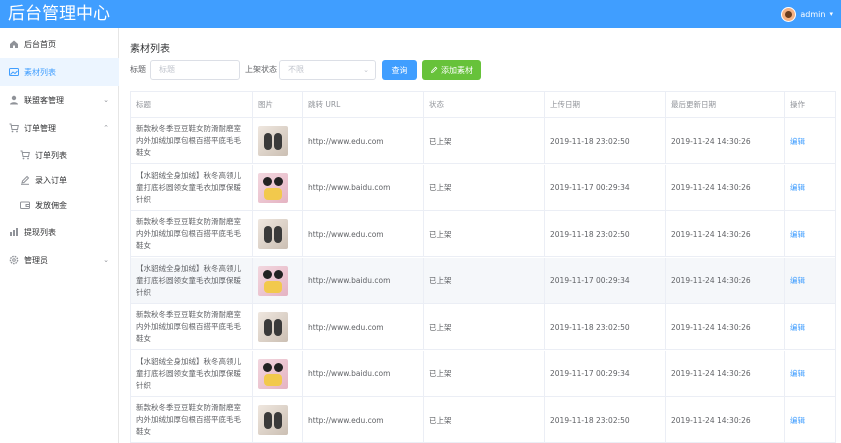  Describe the element at coordinates (59, 72) in the screenshot. I see `sidebar-item-materials: 素材列表` at that location.